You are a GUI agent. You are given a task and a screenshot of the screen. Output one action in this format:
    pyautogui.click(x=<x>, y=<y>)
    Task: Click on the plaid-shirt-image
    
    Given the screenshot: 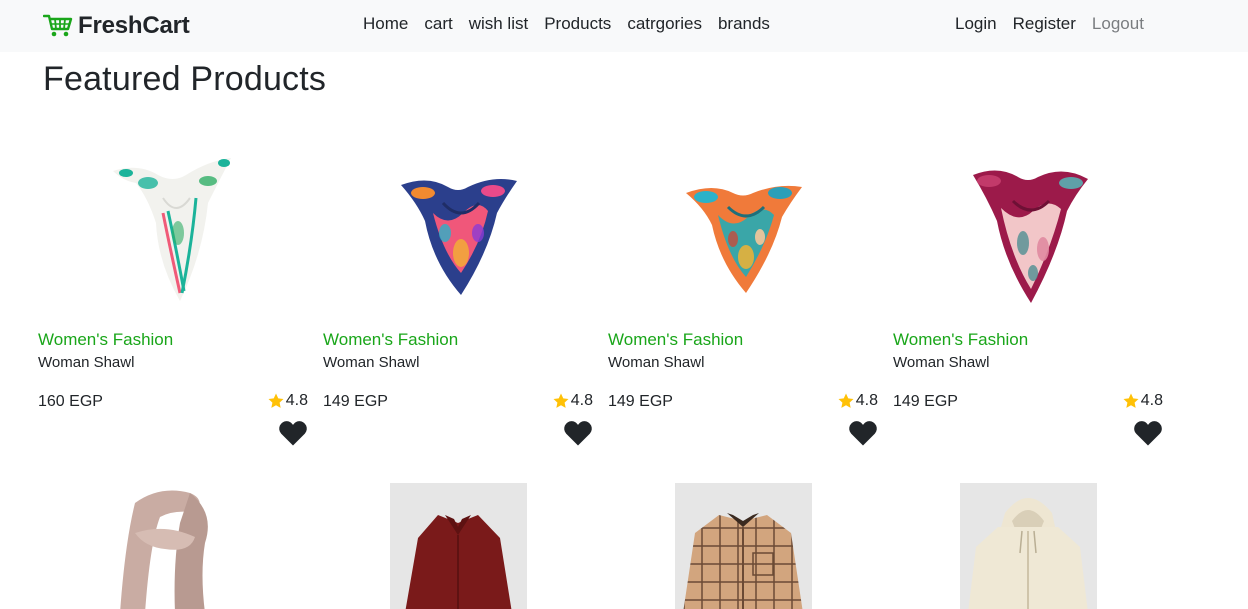 What is the action you would take?
    pyautogui.click(x=743, y=546)
    